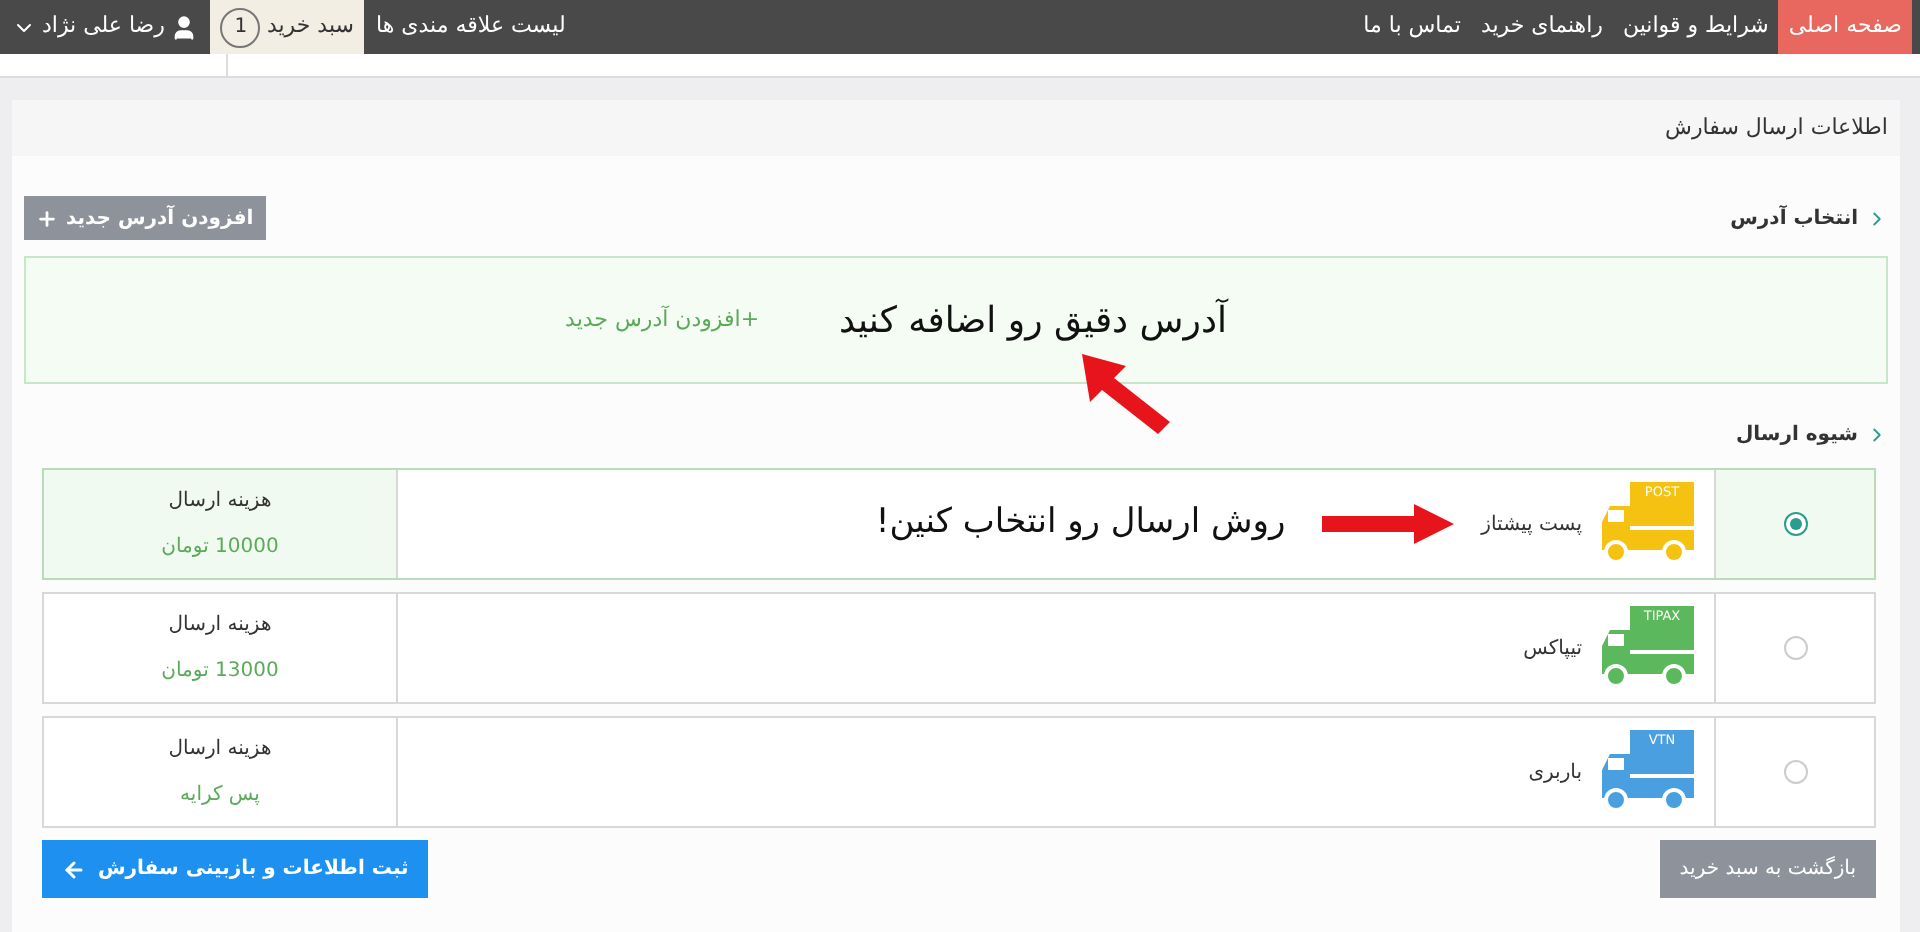 This screenshot has width=1920, height=932. What do you see at coordinates (1796, 435) in the screenshot?
I see `section-heading: شیوه ارسال` at bounding box center [1796, 435].